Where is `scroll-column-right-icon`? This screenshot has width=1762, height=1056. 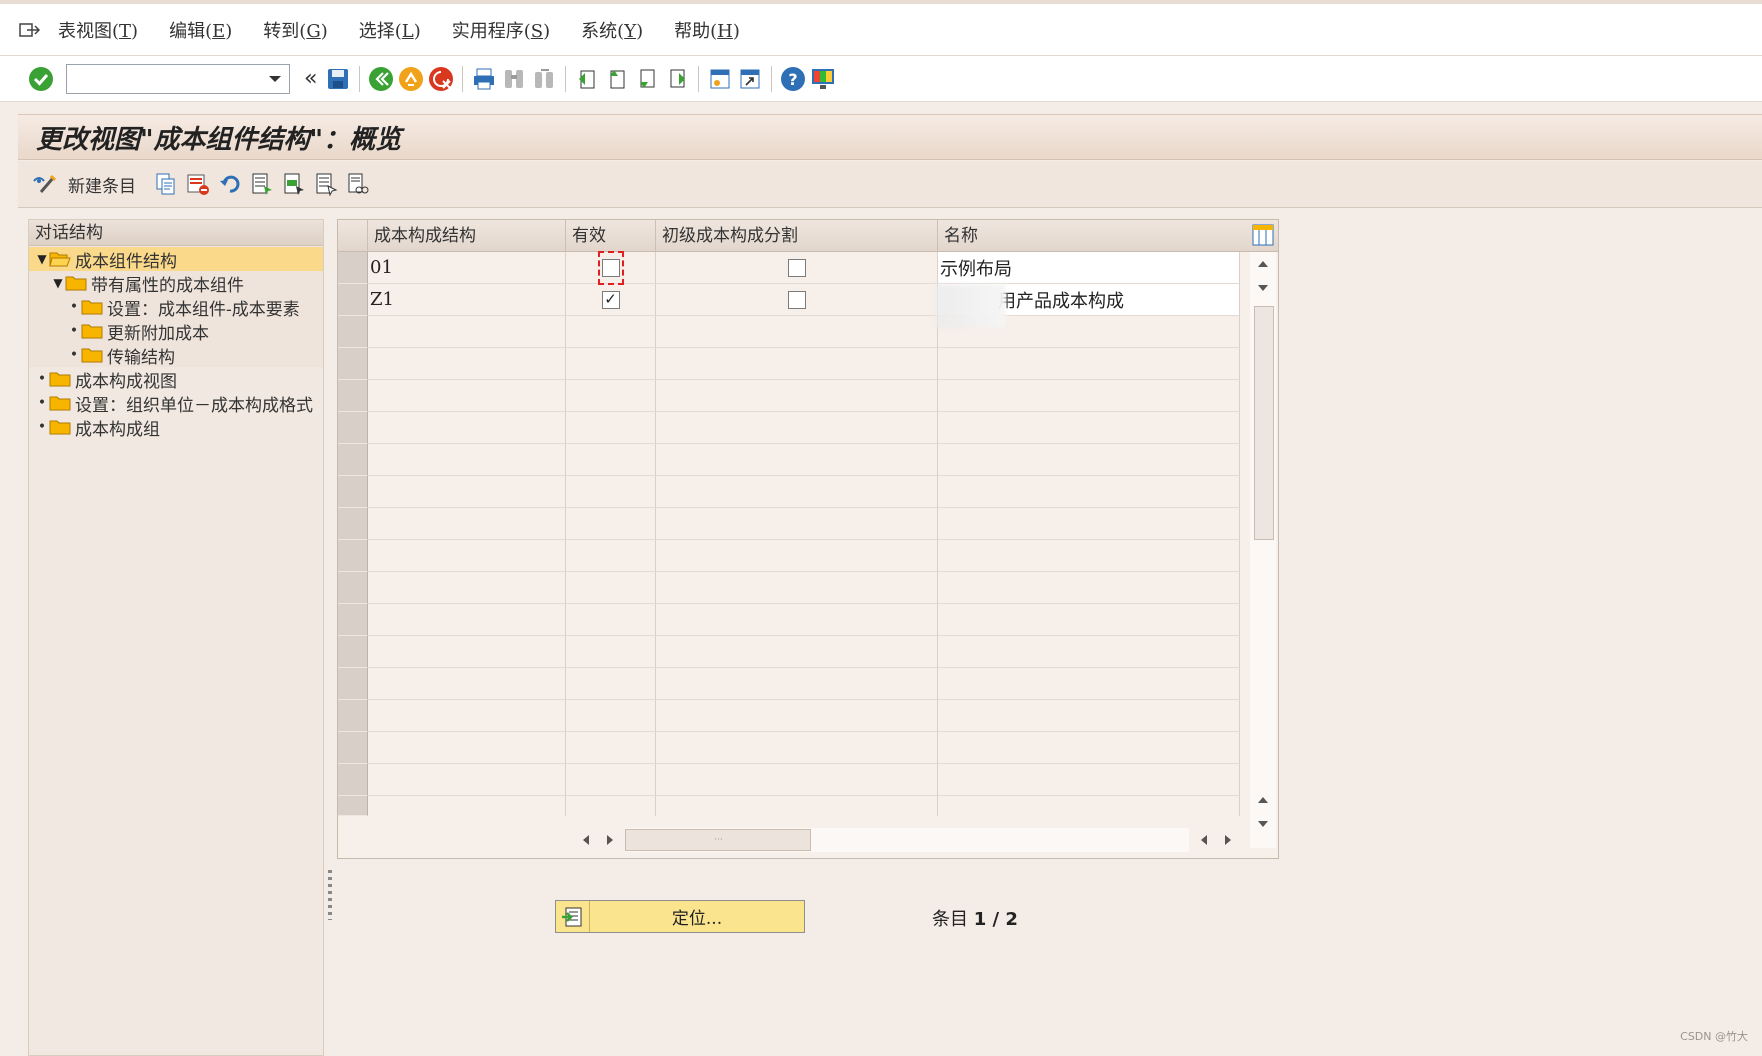 scroll-column-right-icon is located at coordinates (1228, 840).